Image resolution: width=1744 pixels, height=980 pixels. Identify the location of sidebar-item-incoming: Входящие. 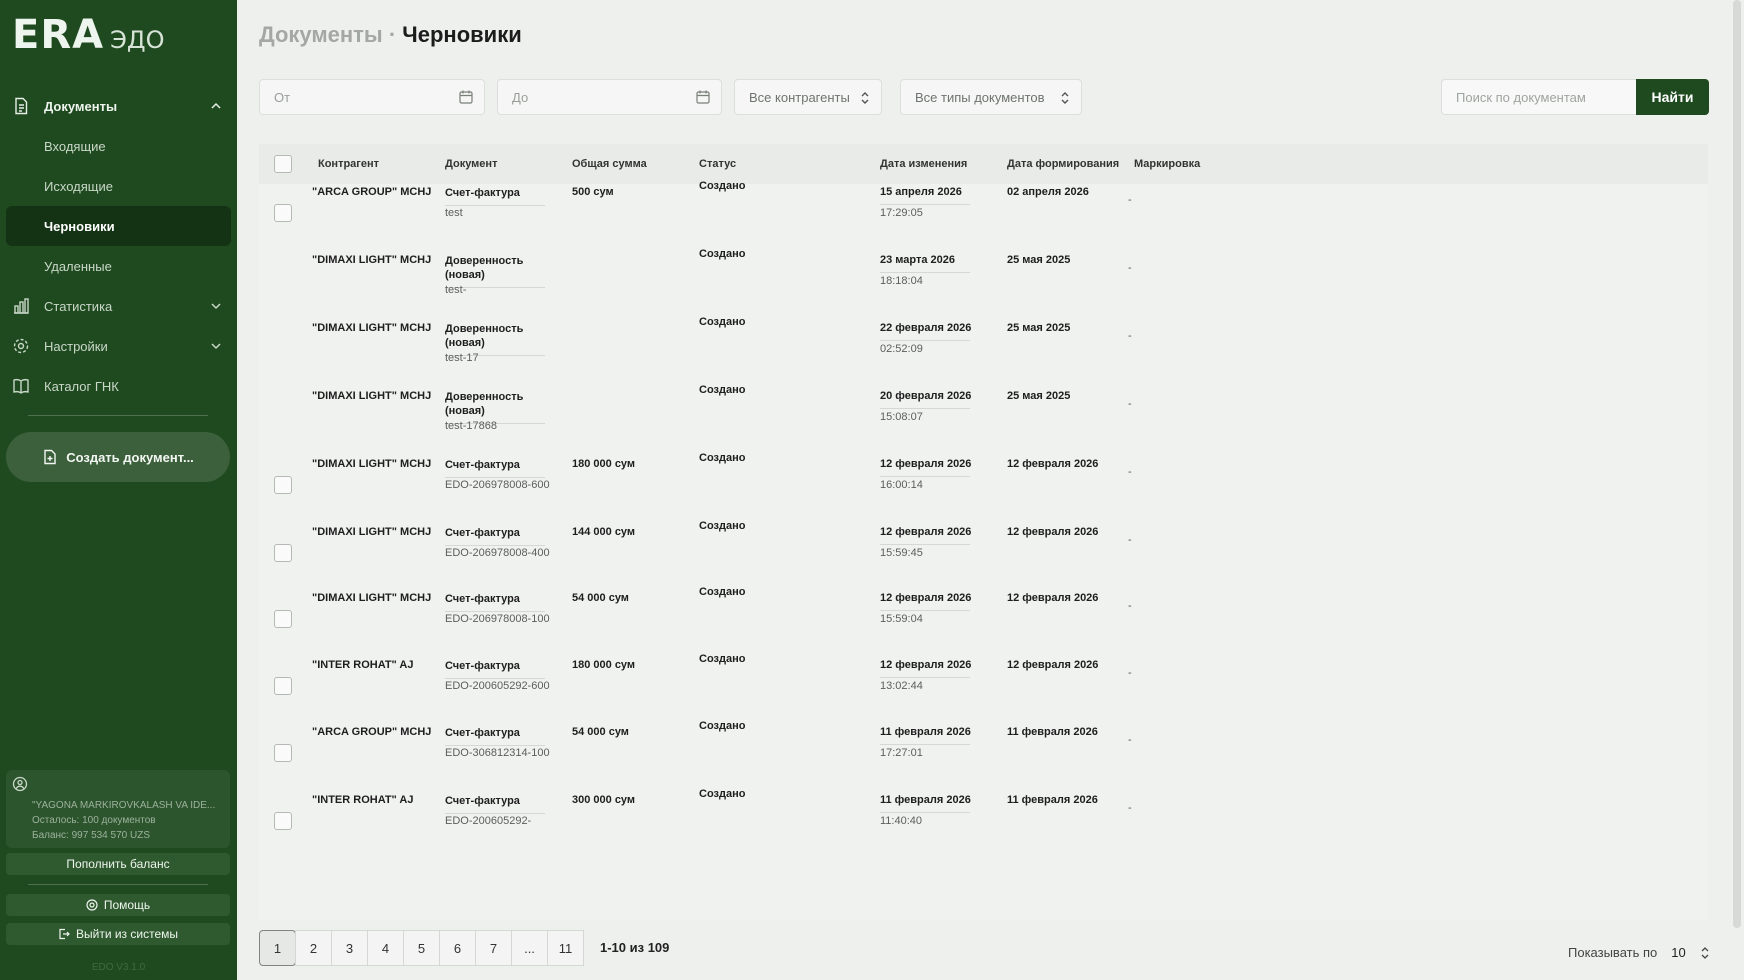
(118, 146).